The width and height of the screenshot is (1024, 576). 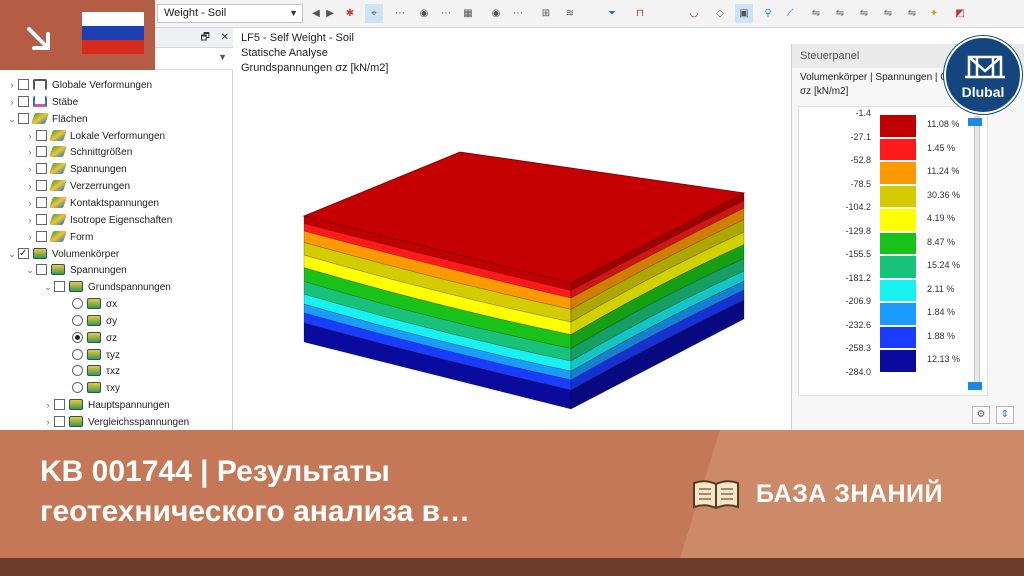 What do you see at coordinates (424, 13) in the screenshot?
I see `eye-view-icon: ◉` at bounding box center [424, 13].